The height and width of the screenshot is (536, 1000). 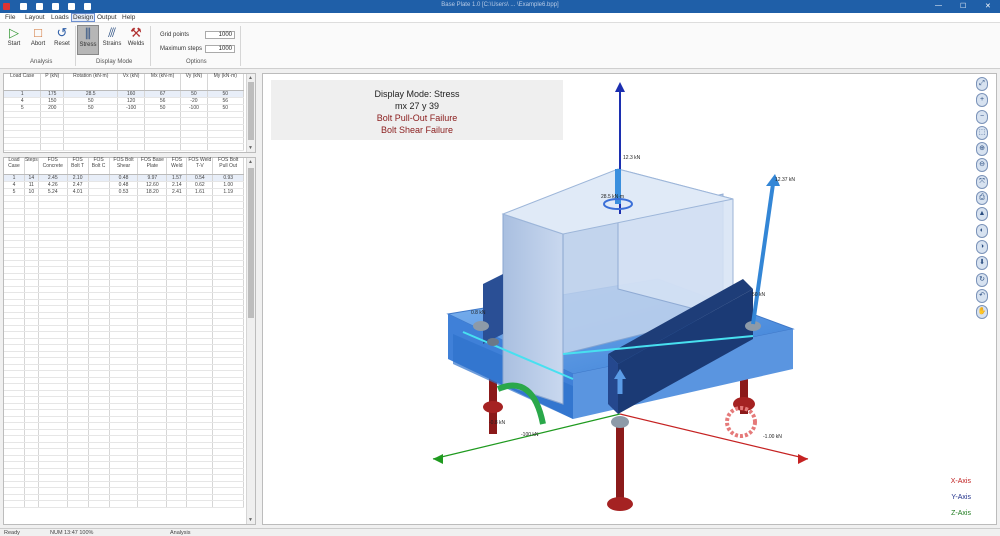 What do you see at coordinates (982, 165) in the screenshot?
I see `zoom-minus-icon: ⊖` at bounding box center [982, 165].